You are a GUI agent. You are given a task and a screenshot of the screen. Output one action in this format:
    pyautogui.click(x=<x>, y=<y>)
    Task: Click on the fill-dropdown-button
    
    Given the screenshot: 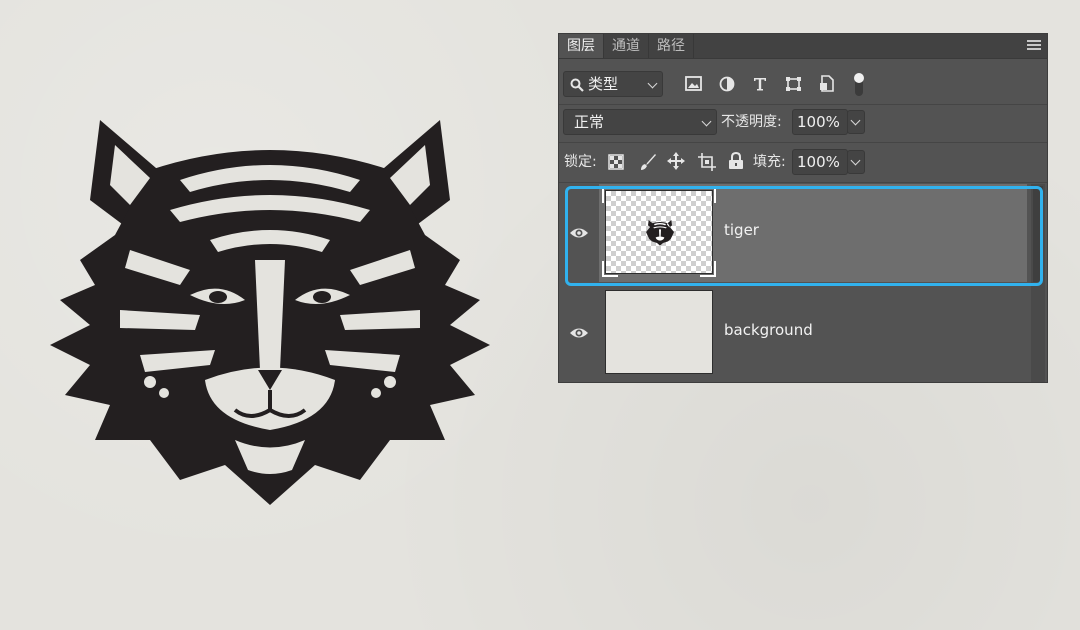 What is the action you would take?
    pyautogui.click(x=856, y=162)
    